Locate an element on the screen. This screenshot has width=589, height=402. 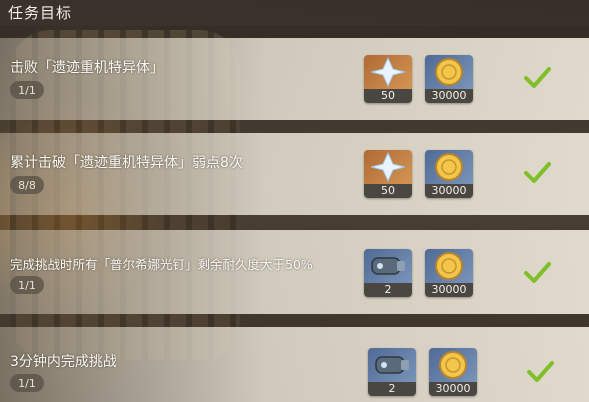
task-title: 完成挑战时所有「普尔希娜光钉」剩余耐久度大于50% is located at coordinates (161, 264).